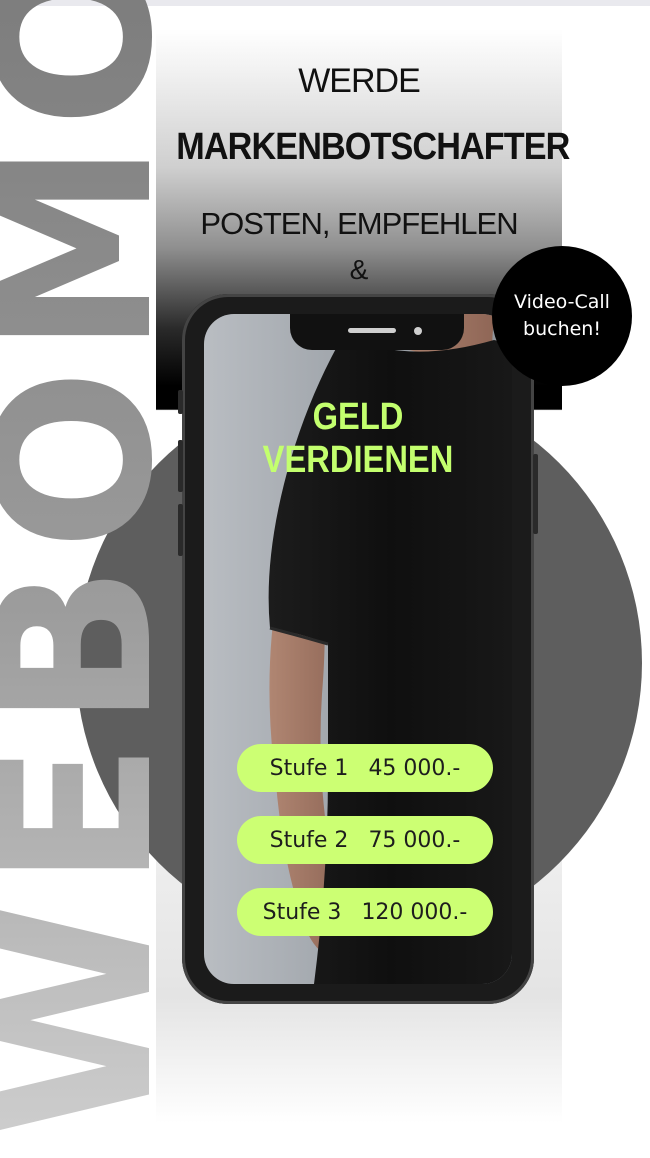 Image resolution: width=650 pixels, height=1158 pixels. Describe the element at coordinates (302, 912) in the screenshot. I see `tier-label: Stufe 3` at that location.